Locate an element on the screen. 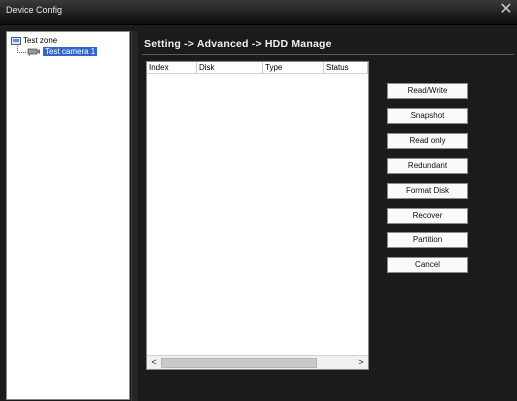 The image size is (517, 401). horizontal-scrollbar: < > is located at coordinates (257, 362).